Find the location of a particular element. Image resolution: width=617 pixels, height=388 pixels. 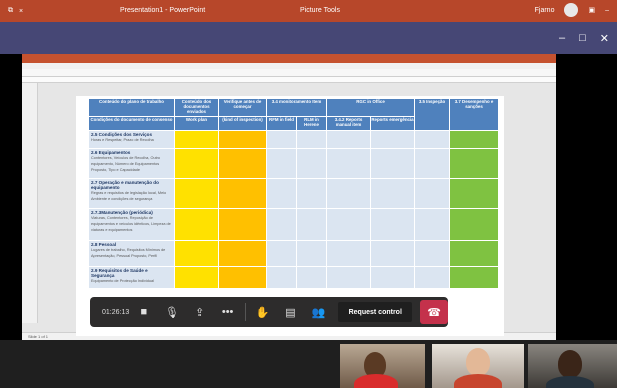

header-cell: 3.4 monitoramento Item is located at coordinates (296, 107).